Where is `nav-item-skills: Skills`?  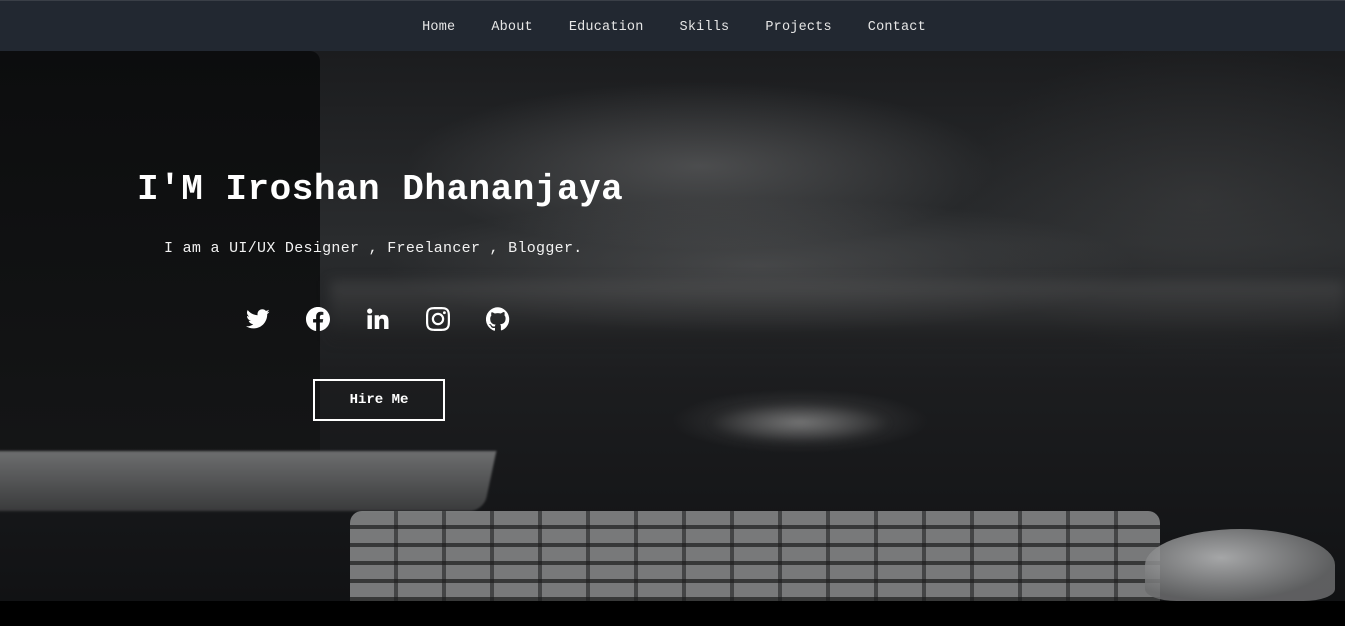 nav-item-skills: Skills is located at coordinates (705, 26).